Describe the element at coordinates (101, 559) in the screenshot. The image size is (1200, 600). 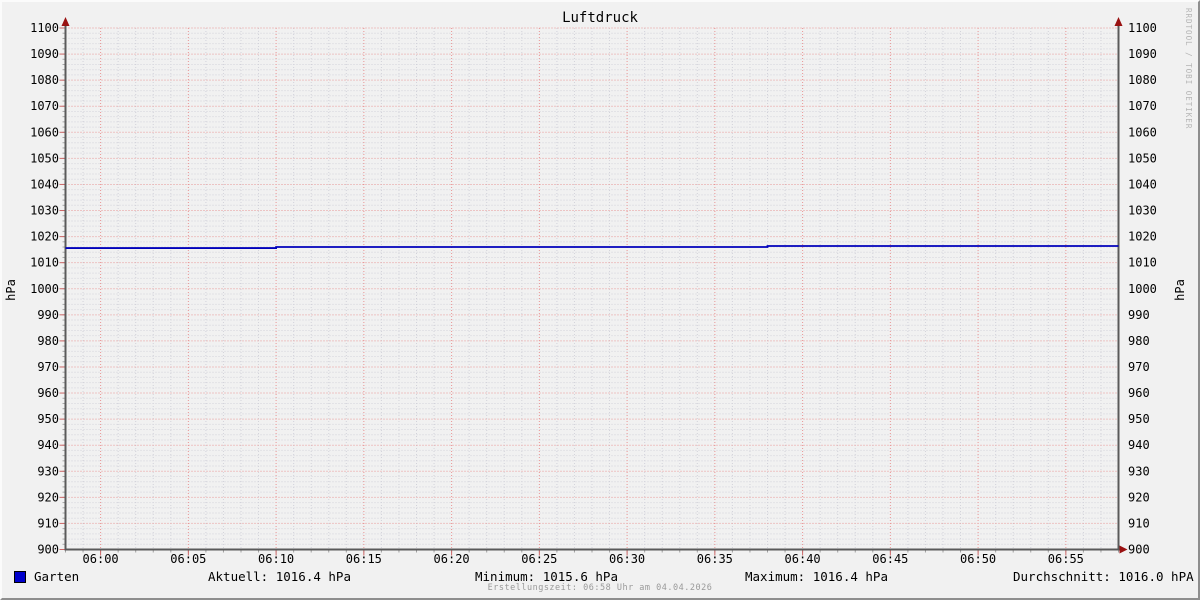
I see `x-tick-label: 06:00` at that location.